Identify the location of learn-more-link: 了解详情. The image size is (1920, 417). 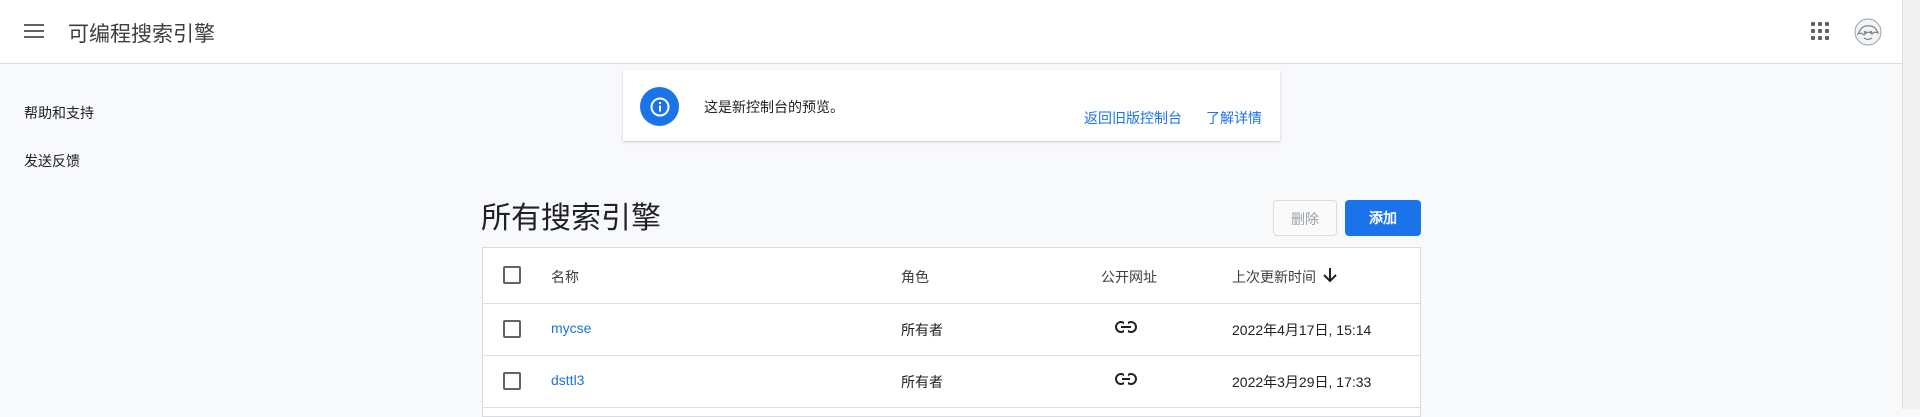
(1234, 118).